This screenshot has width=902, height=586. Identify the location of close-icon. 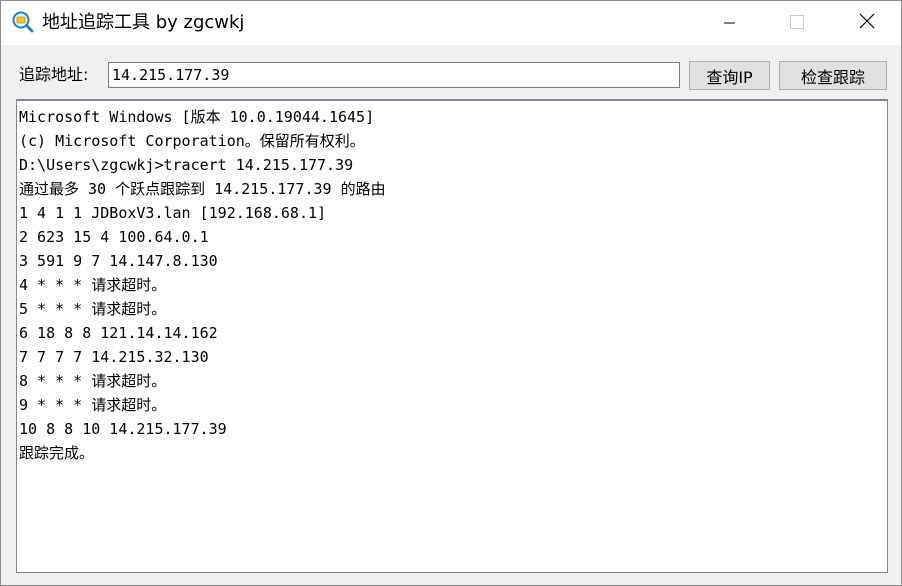
(867, 23).